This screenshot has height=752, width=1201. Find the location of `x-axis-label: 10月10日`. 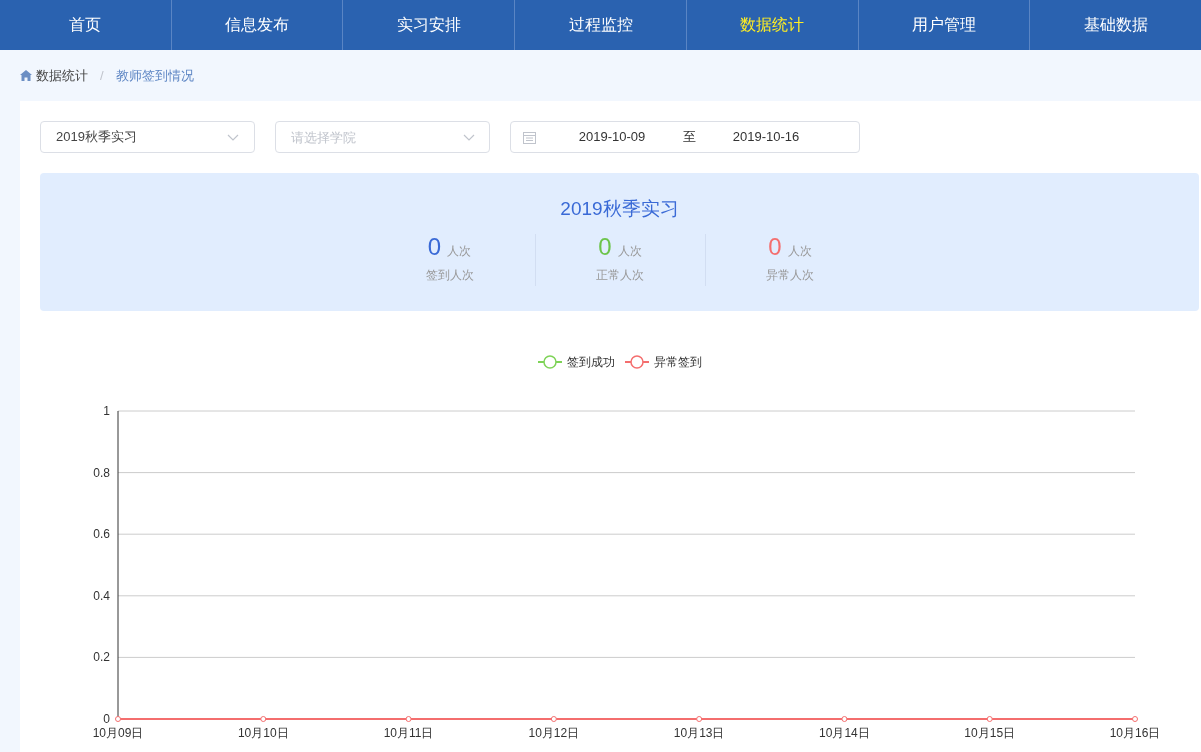

x-axis-label: 10月10日 is located at coordinates (263, 733).